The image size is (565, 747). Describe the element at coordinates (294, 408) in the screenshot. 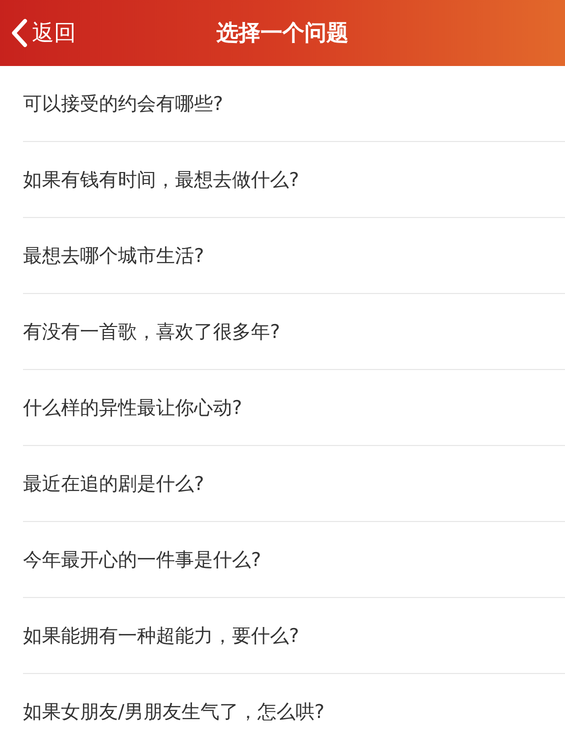

I see `question-item: 什么样的异性最让你心动?` at that location.